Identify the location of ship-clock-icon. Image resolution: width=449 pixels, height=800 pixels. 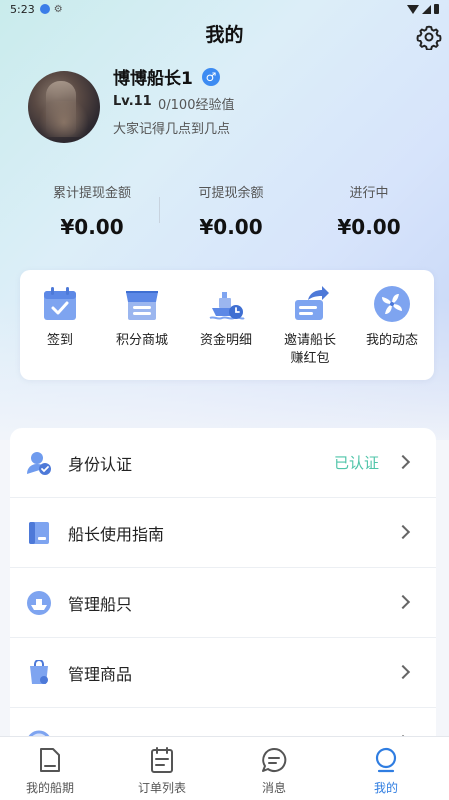
(227, 306).